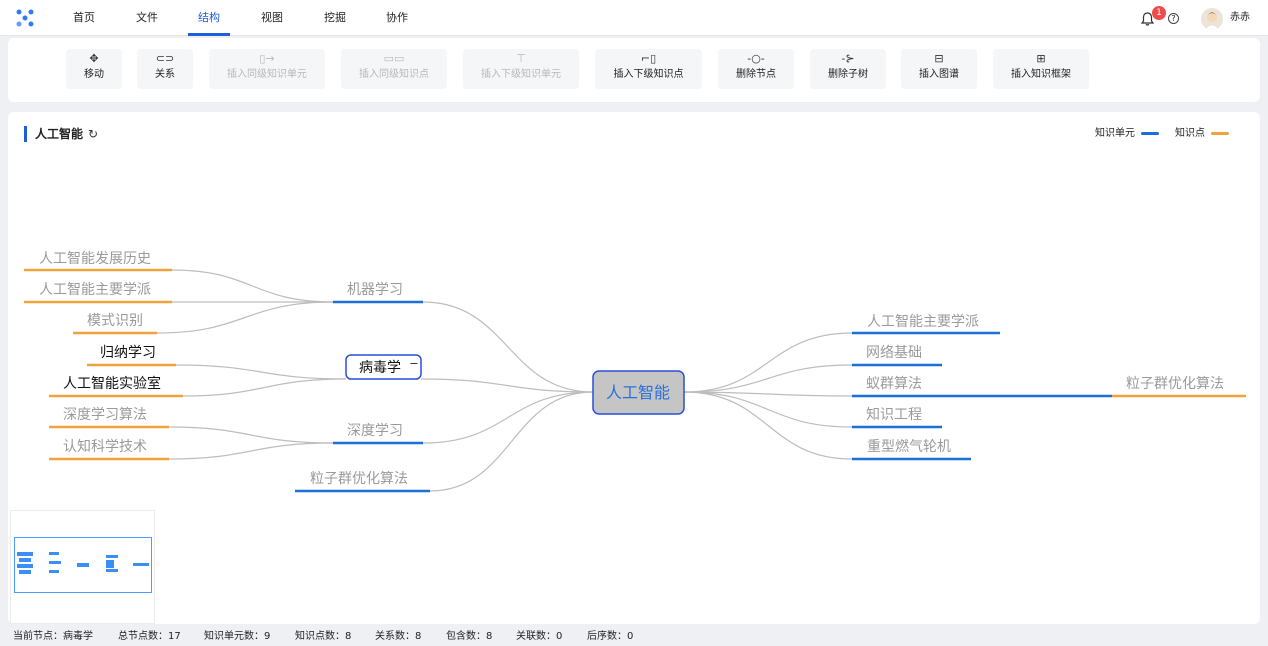  What do you see at coordinates (53, 636) in the screenshot?
I see `status-current-node: 当前节点：病毒学` at bounding box center [53, 636].